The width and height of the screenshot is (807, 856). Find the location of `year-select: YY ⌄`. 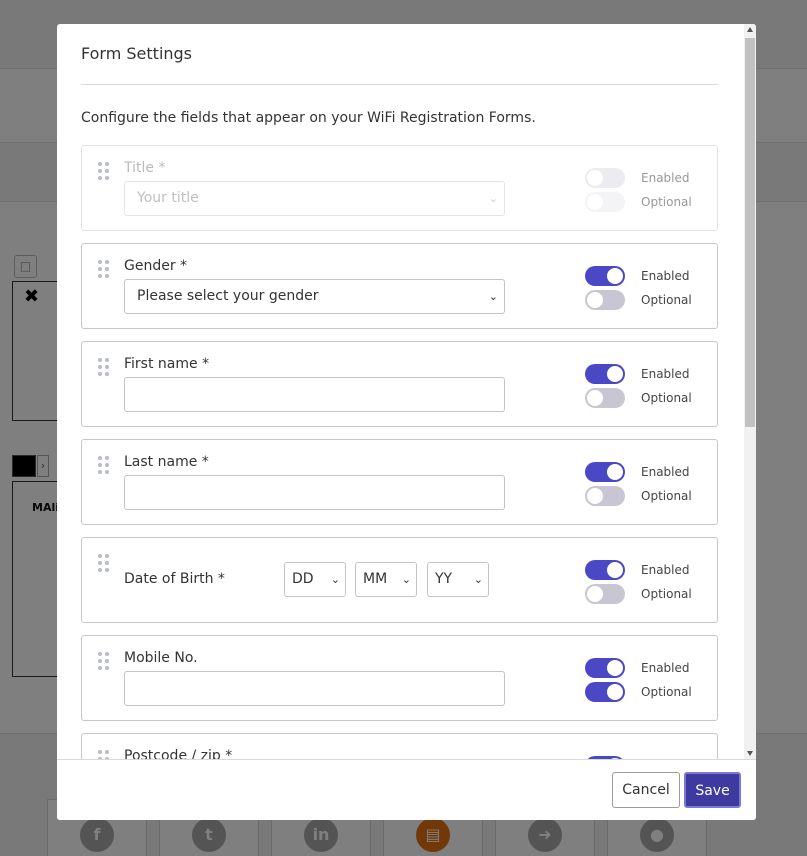

year-select: YY ⌄ is located at coordinates (458, 579).